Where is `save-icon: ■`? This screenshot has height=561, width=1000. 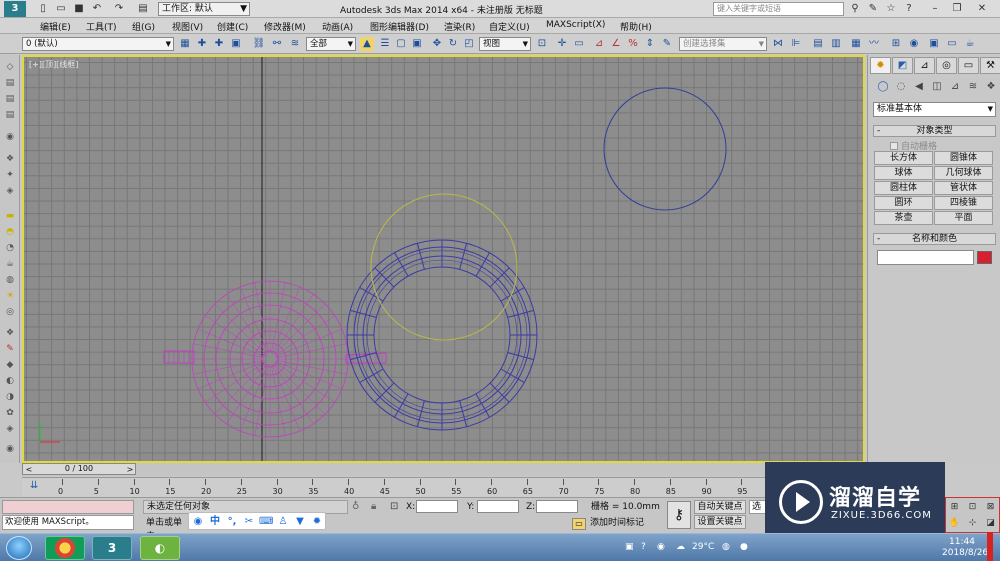 save-icon: ■ is located at coordinates (79, 8).